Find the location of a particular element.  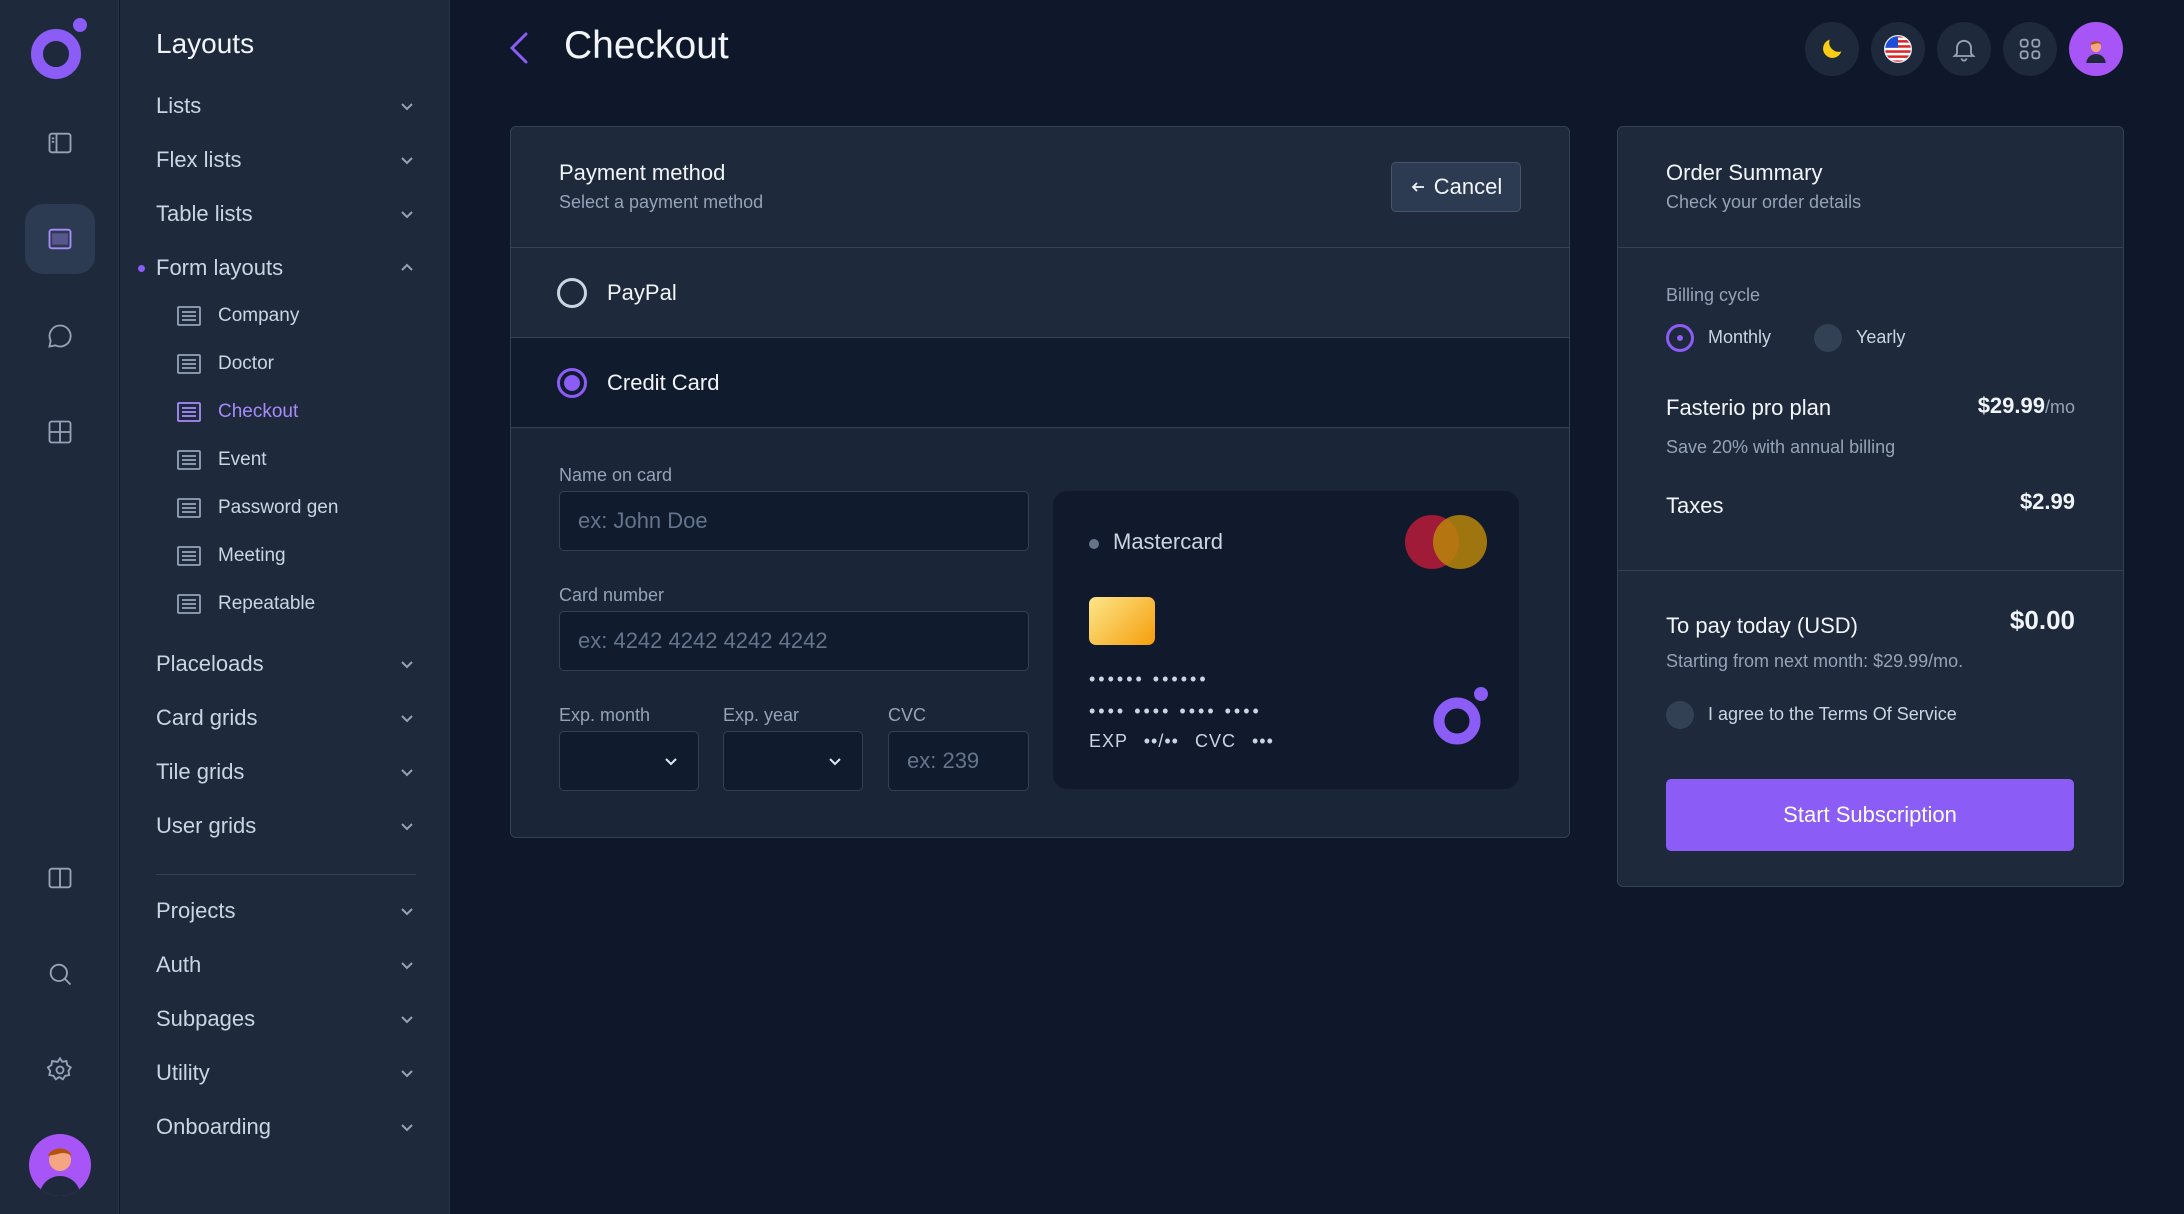

submenu-item-label: Meeting is located at coordinates (252, 555).